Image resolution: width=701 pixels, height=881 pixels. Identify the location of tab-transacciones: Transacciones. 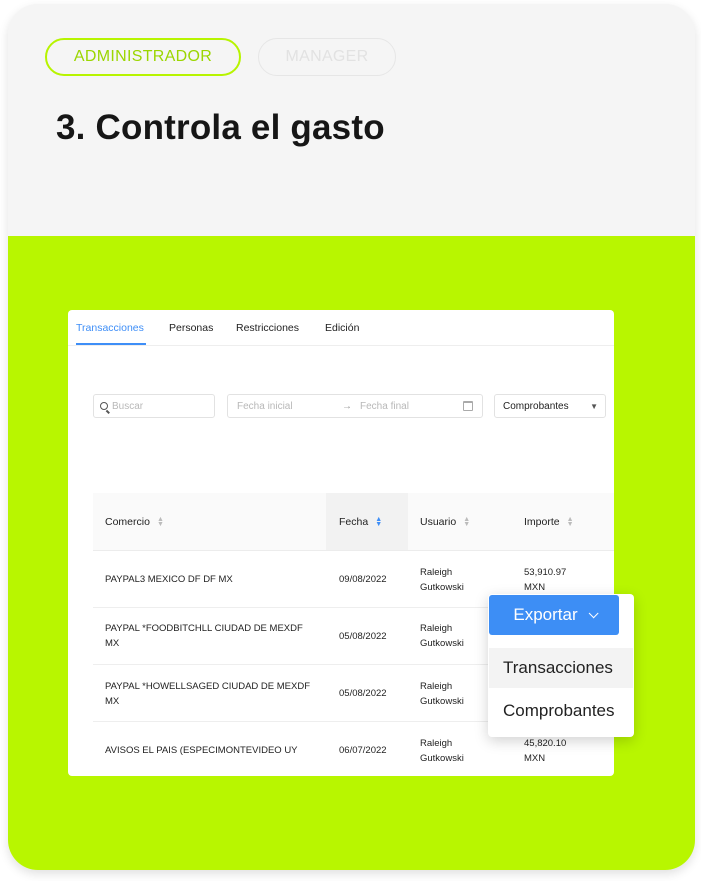
(110, 328).